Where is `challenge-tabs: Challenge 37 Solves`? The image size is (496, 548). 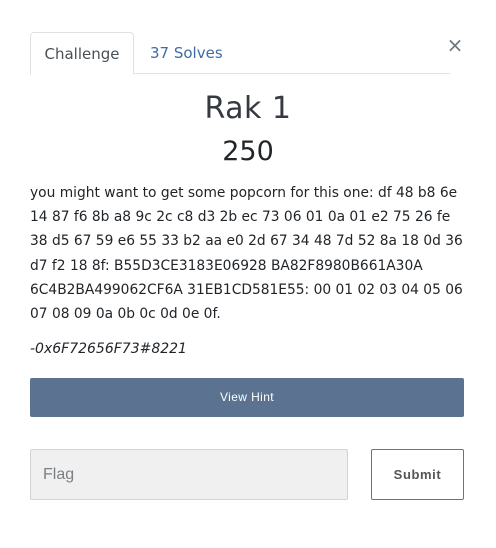 challenge-tabs: Challenge 37 Solves is located at coordinates (240, 53).